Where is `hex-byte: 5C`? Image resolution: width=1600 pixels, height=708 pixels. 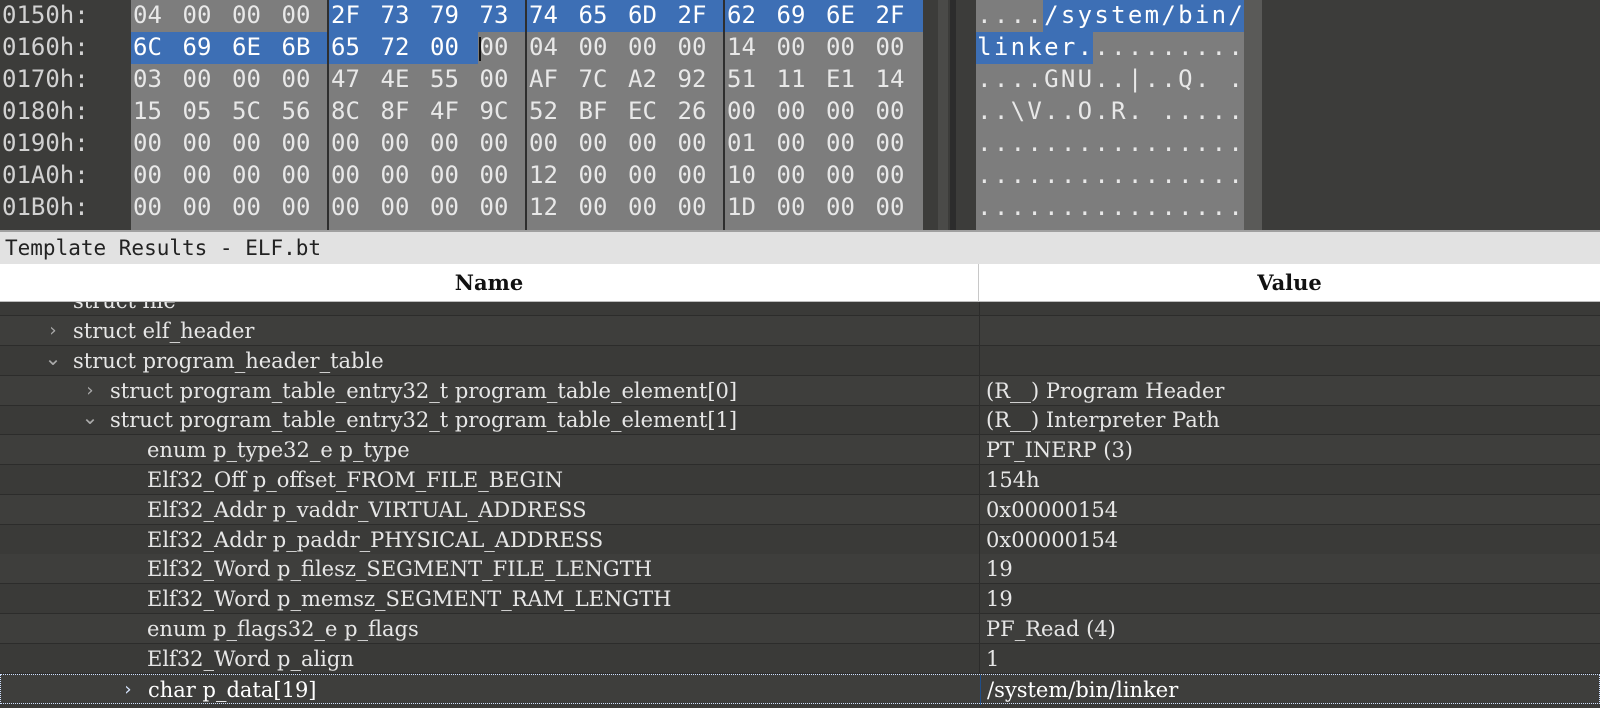 hex-byte: 5C is located at coordinates (255, 112).